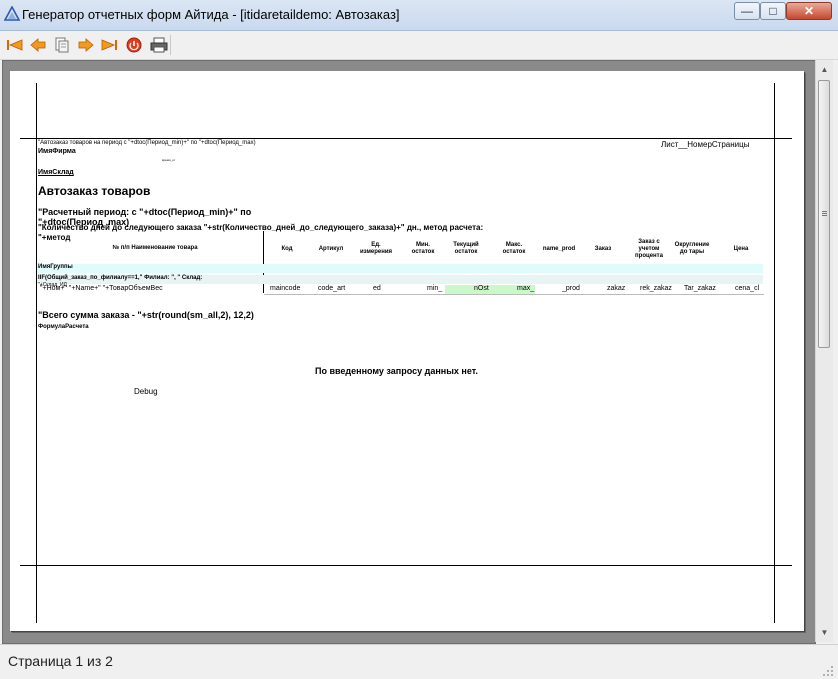 This screenshot has width=838, height=679. What do you see at coordinates (571, 288) in the screenshot?
I see `row-name-prod: _prod` at bounding box center [571, 288].